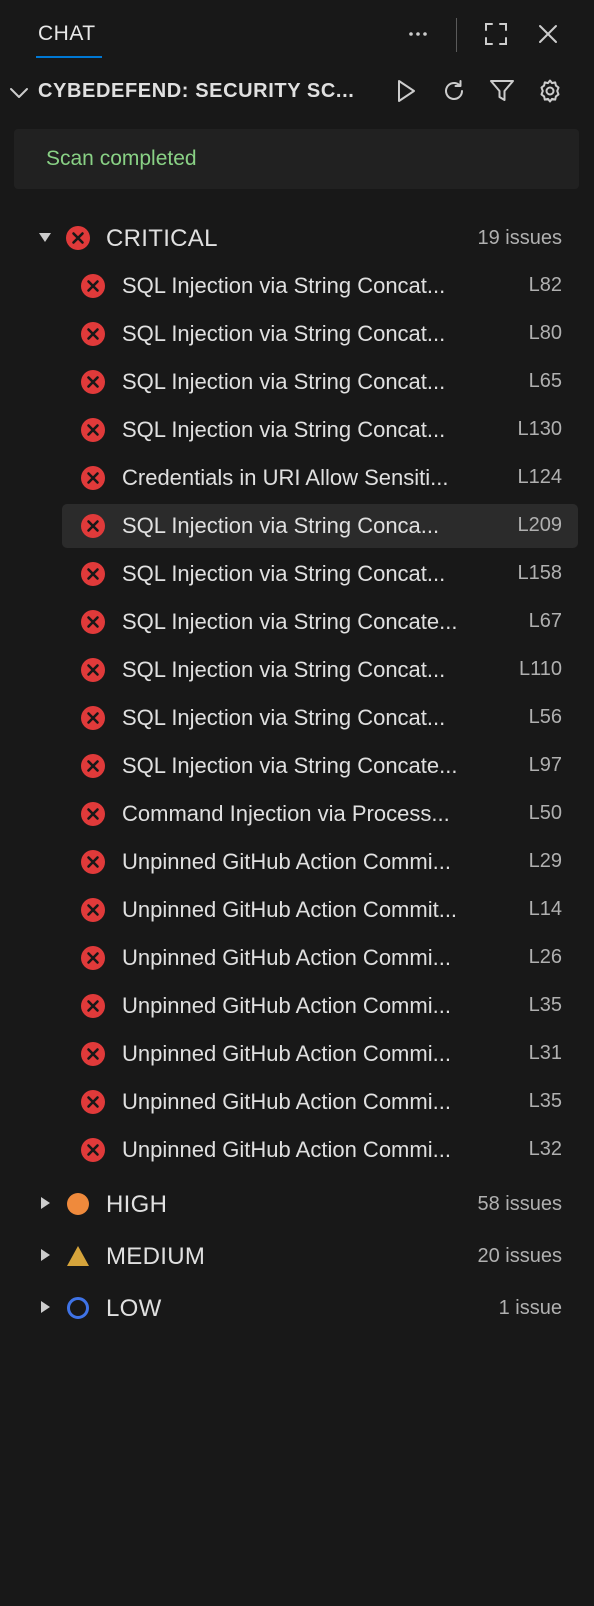  Describe the element at coordinates (530, 1308) in the screenshot. I see `group-count: 1 issue` at that location.